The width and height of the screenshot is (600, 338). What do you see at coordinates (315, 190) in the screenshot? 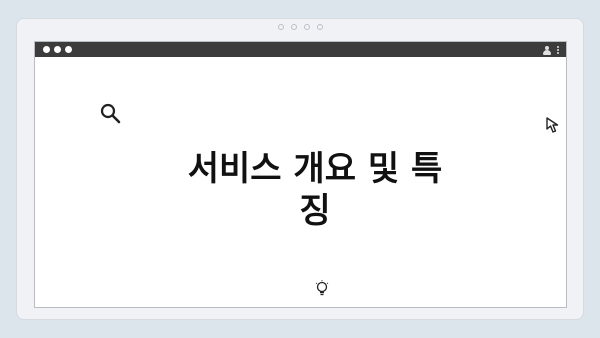
I see `page-title: 서비스 개요 및 특징` at bounding box center [315, 190].